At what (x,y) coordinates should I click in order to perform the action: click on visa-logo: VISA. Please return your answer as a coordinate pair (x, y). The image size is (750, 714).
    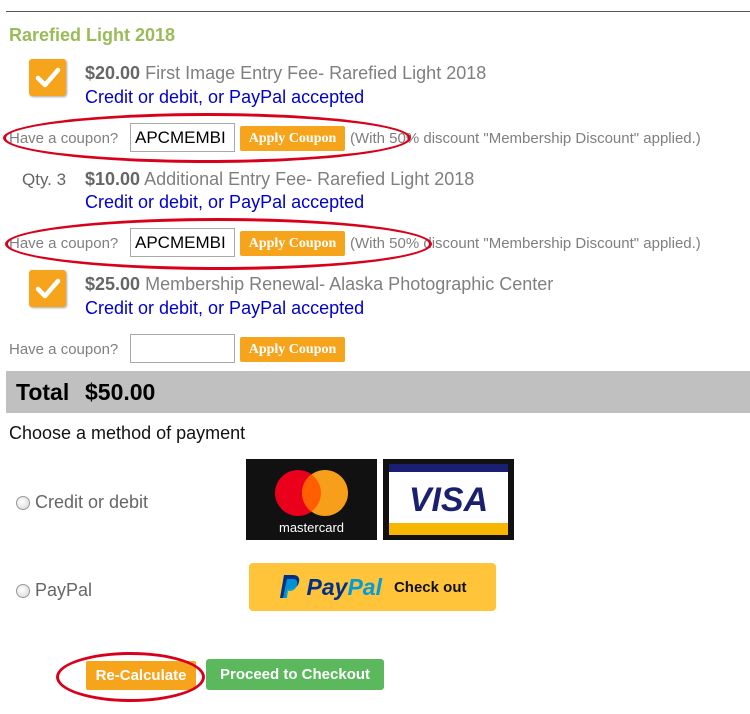
    Looking at the image, I should click on (448, 499).